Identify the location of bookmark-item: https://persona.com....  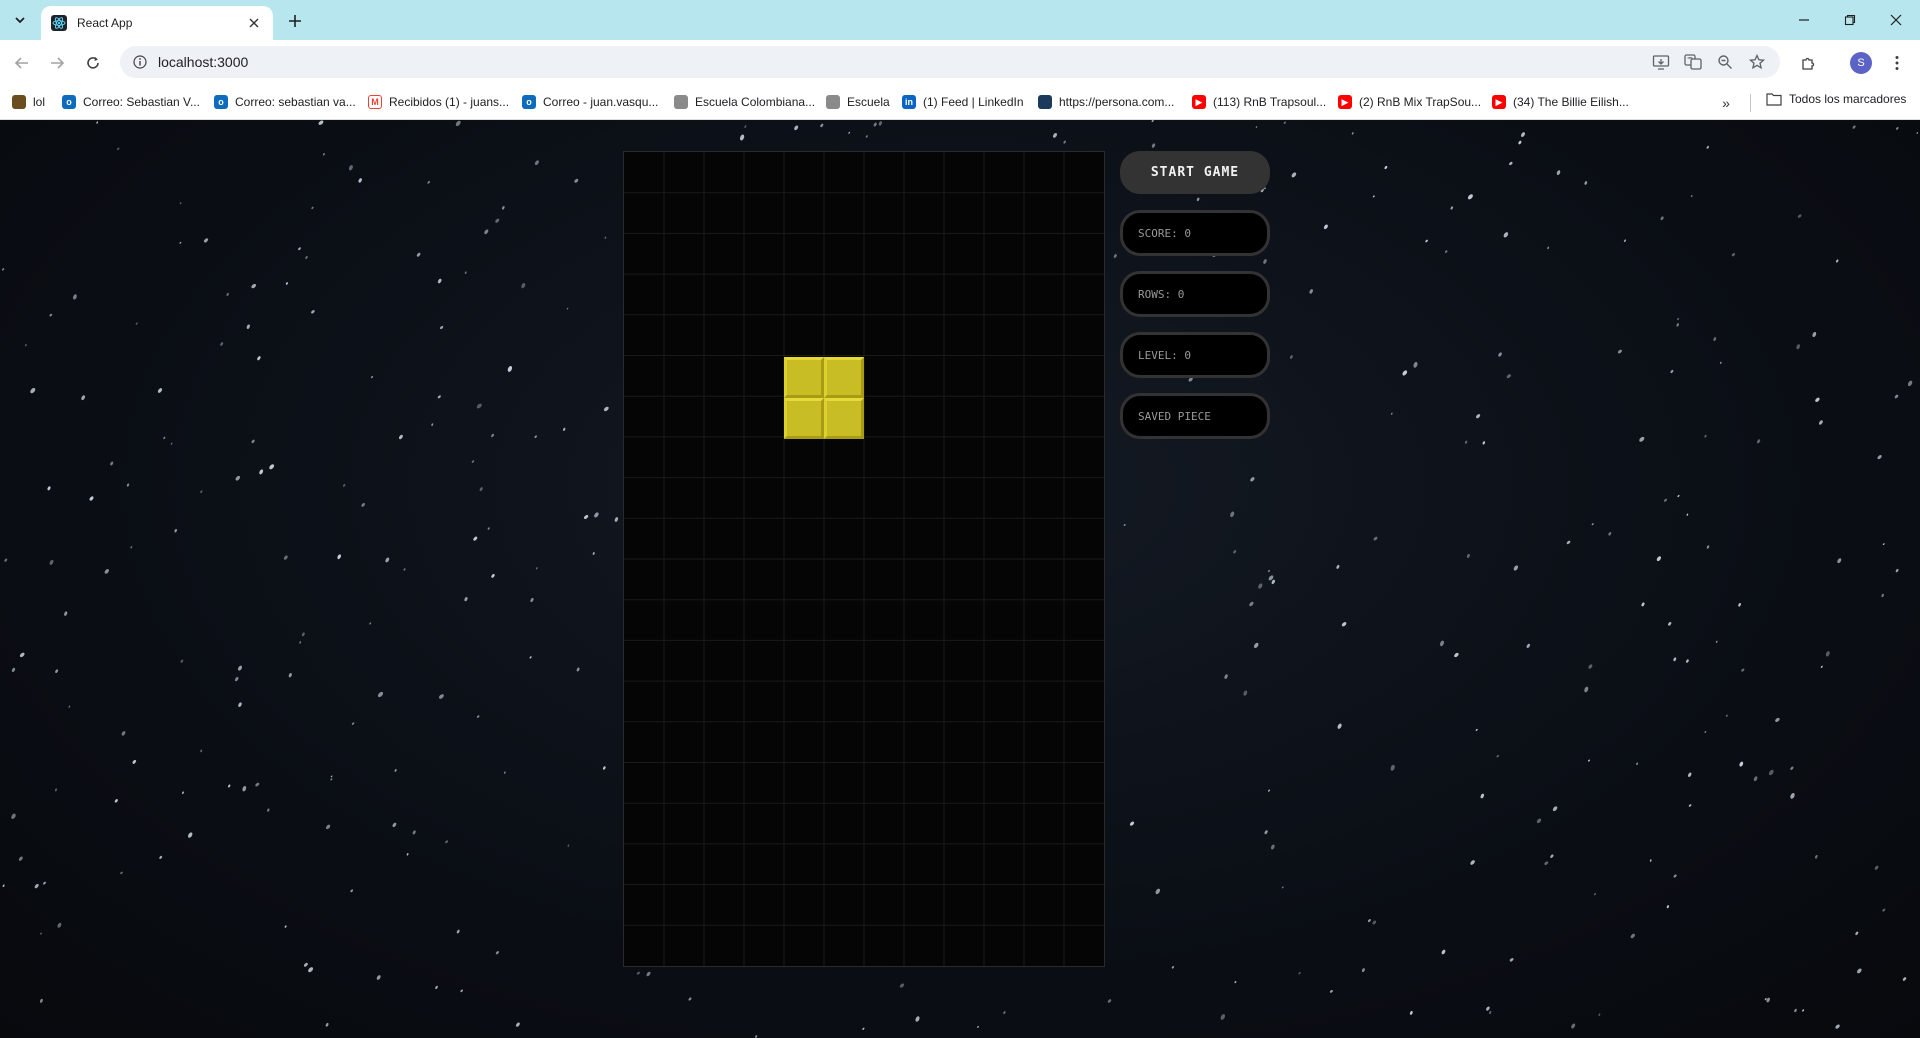
(1106, 102).